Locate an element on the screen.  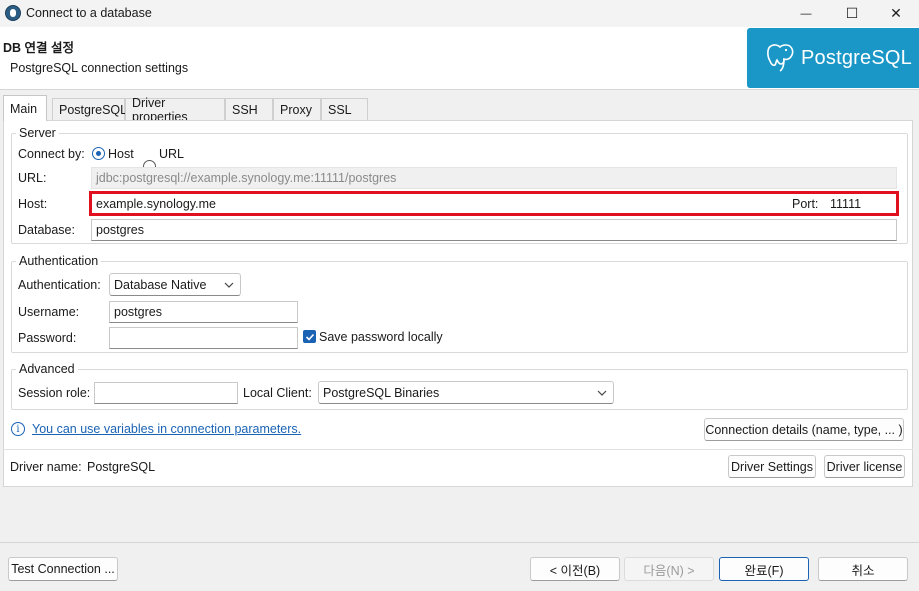
tab-label: SSH is located at coordinates (245, 109).